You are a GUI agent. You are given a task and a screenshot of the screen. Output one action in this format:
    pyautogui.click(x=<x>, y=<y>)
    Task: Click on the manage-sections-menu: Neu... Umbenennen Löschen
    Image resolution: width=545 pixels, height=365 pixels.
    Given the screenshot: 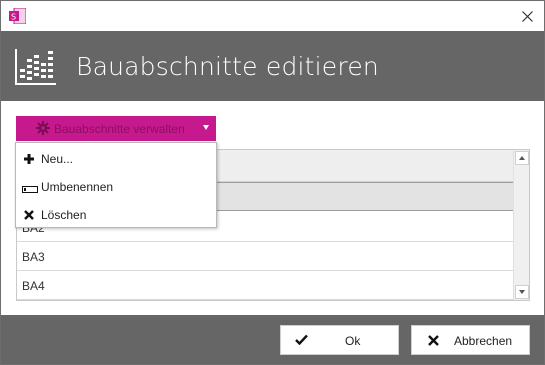 What is the action you would take?
    pyautogui.click(x=116, y=185)
    